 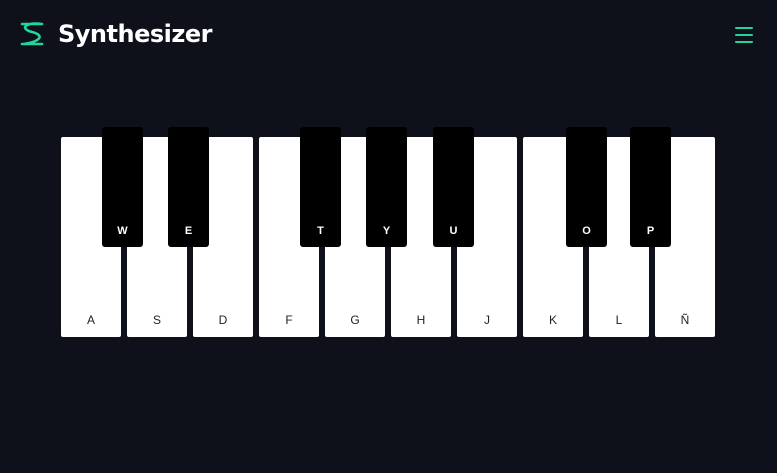 What do you see at coordinates (619, 320) in the screenshot?
I see `key-label: L` at bounding box center [619, 320].